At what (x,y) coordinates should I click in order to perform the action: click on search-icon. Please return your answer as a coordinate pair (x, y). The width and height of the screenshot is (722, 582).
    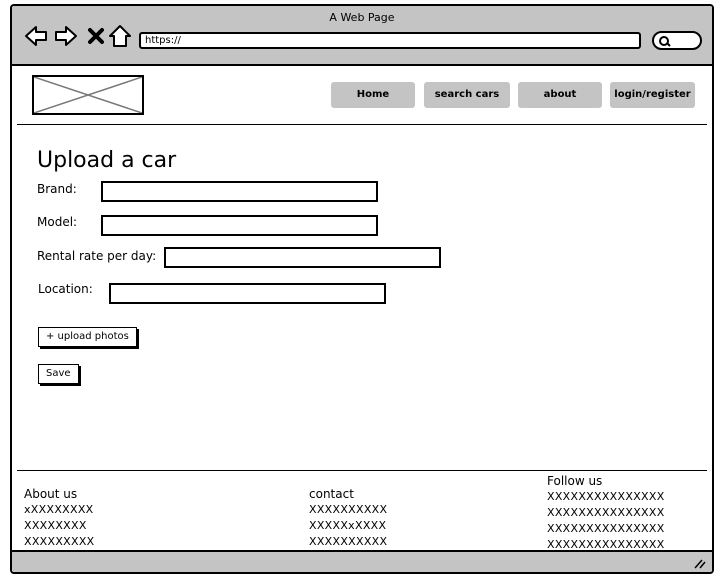
    Looking at the image, I should click on (665, 41).